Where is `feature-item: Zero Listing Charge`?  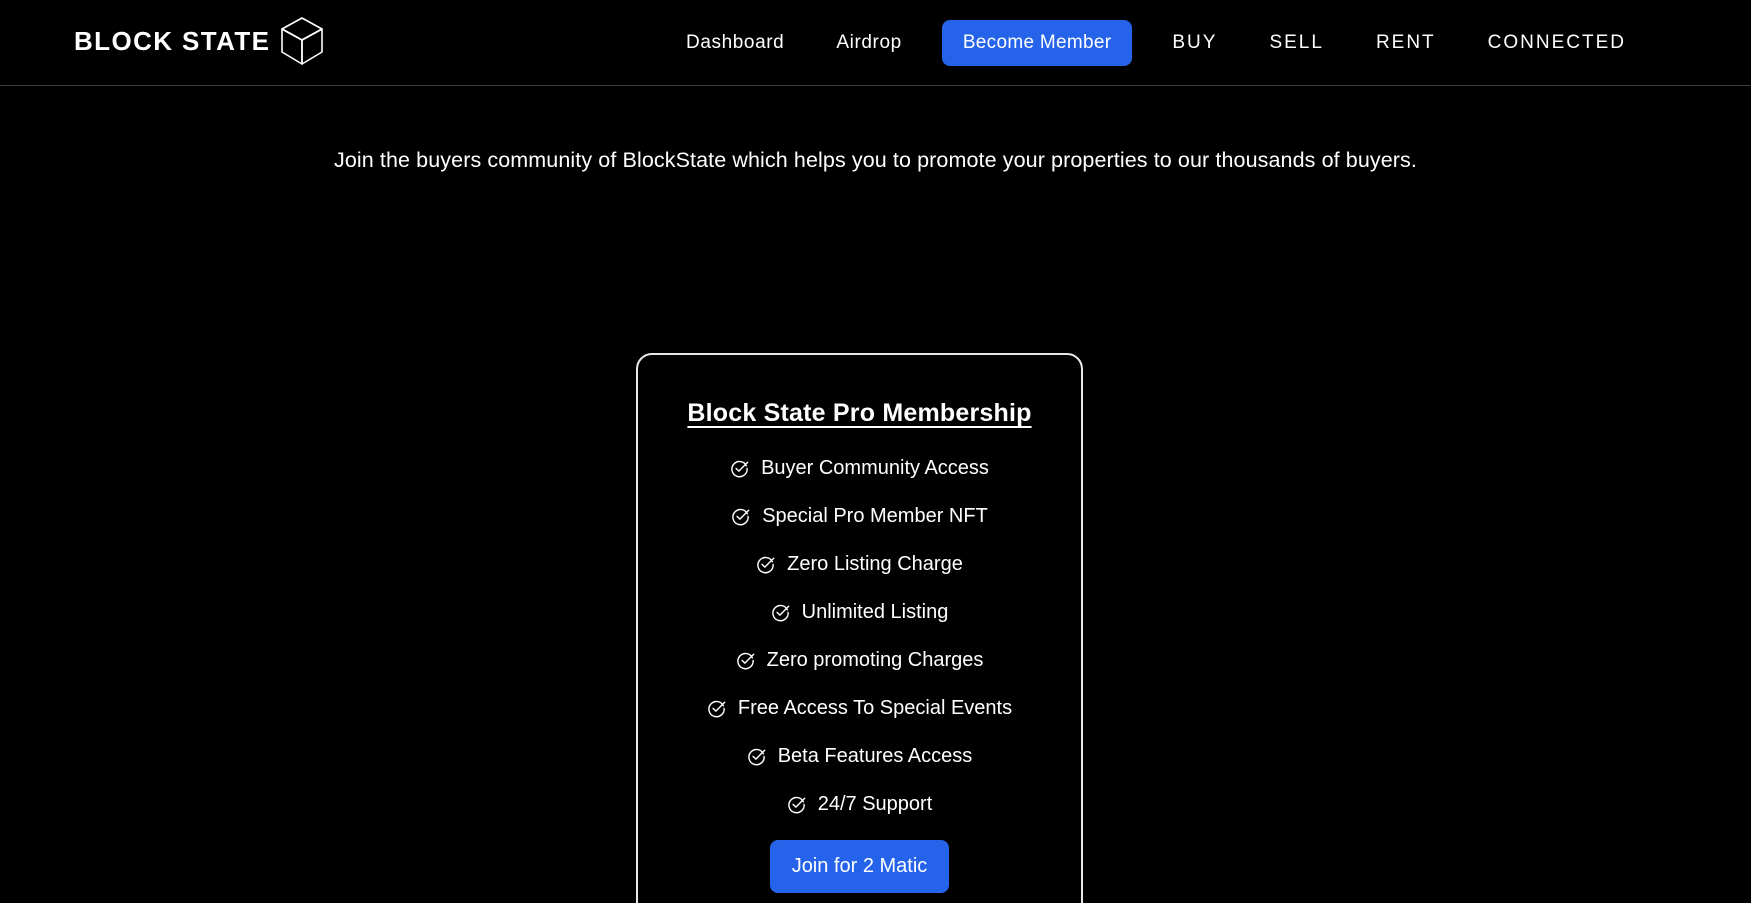
feature-item: Zero Listing Charge is located at coordinates (859, 564).